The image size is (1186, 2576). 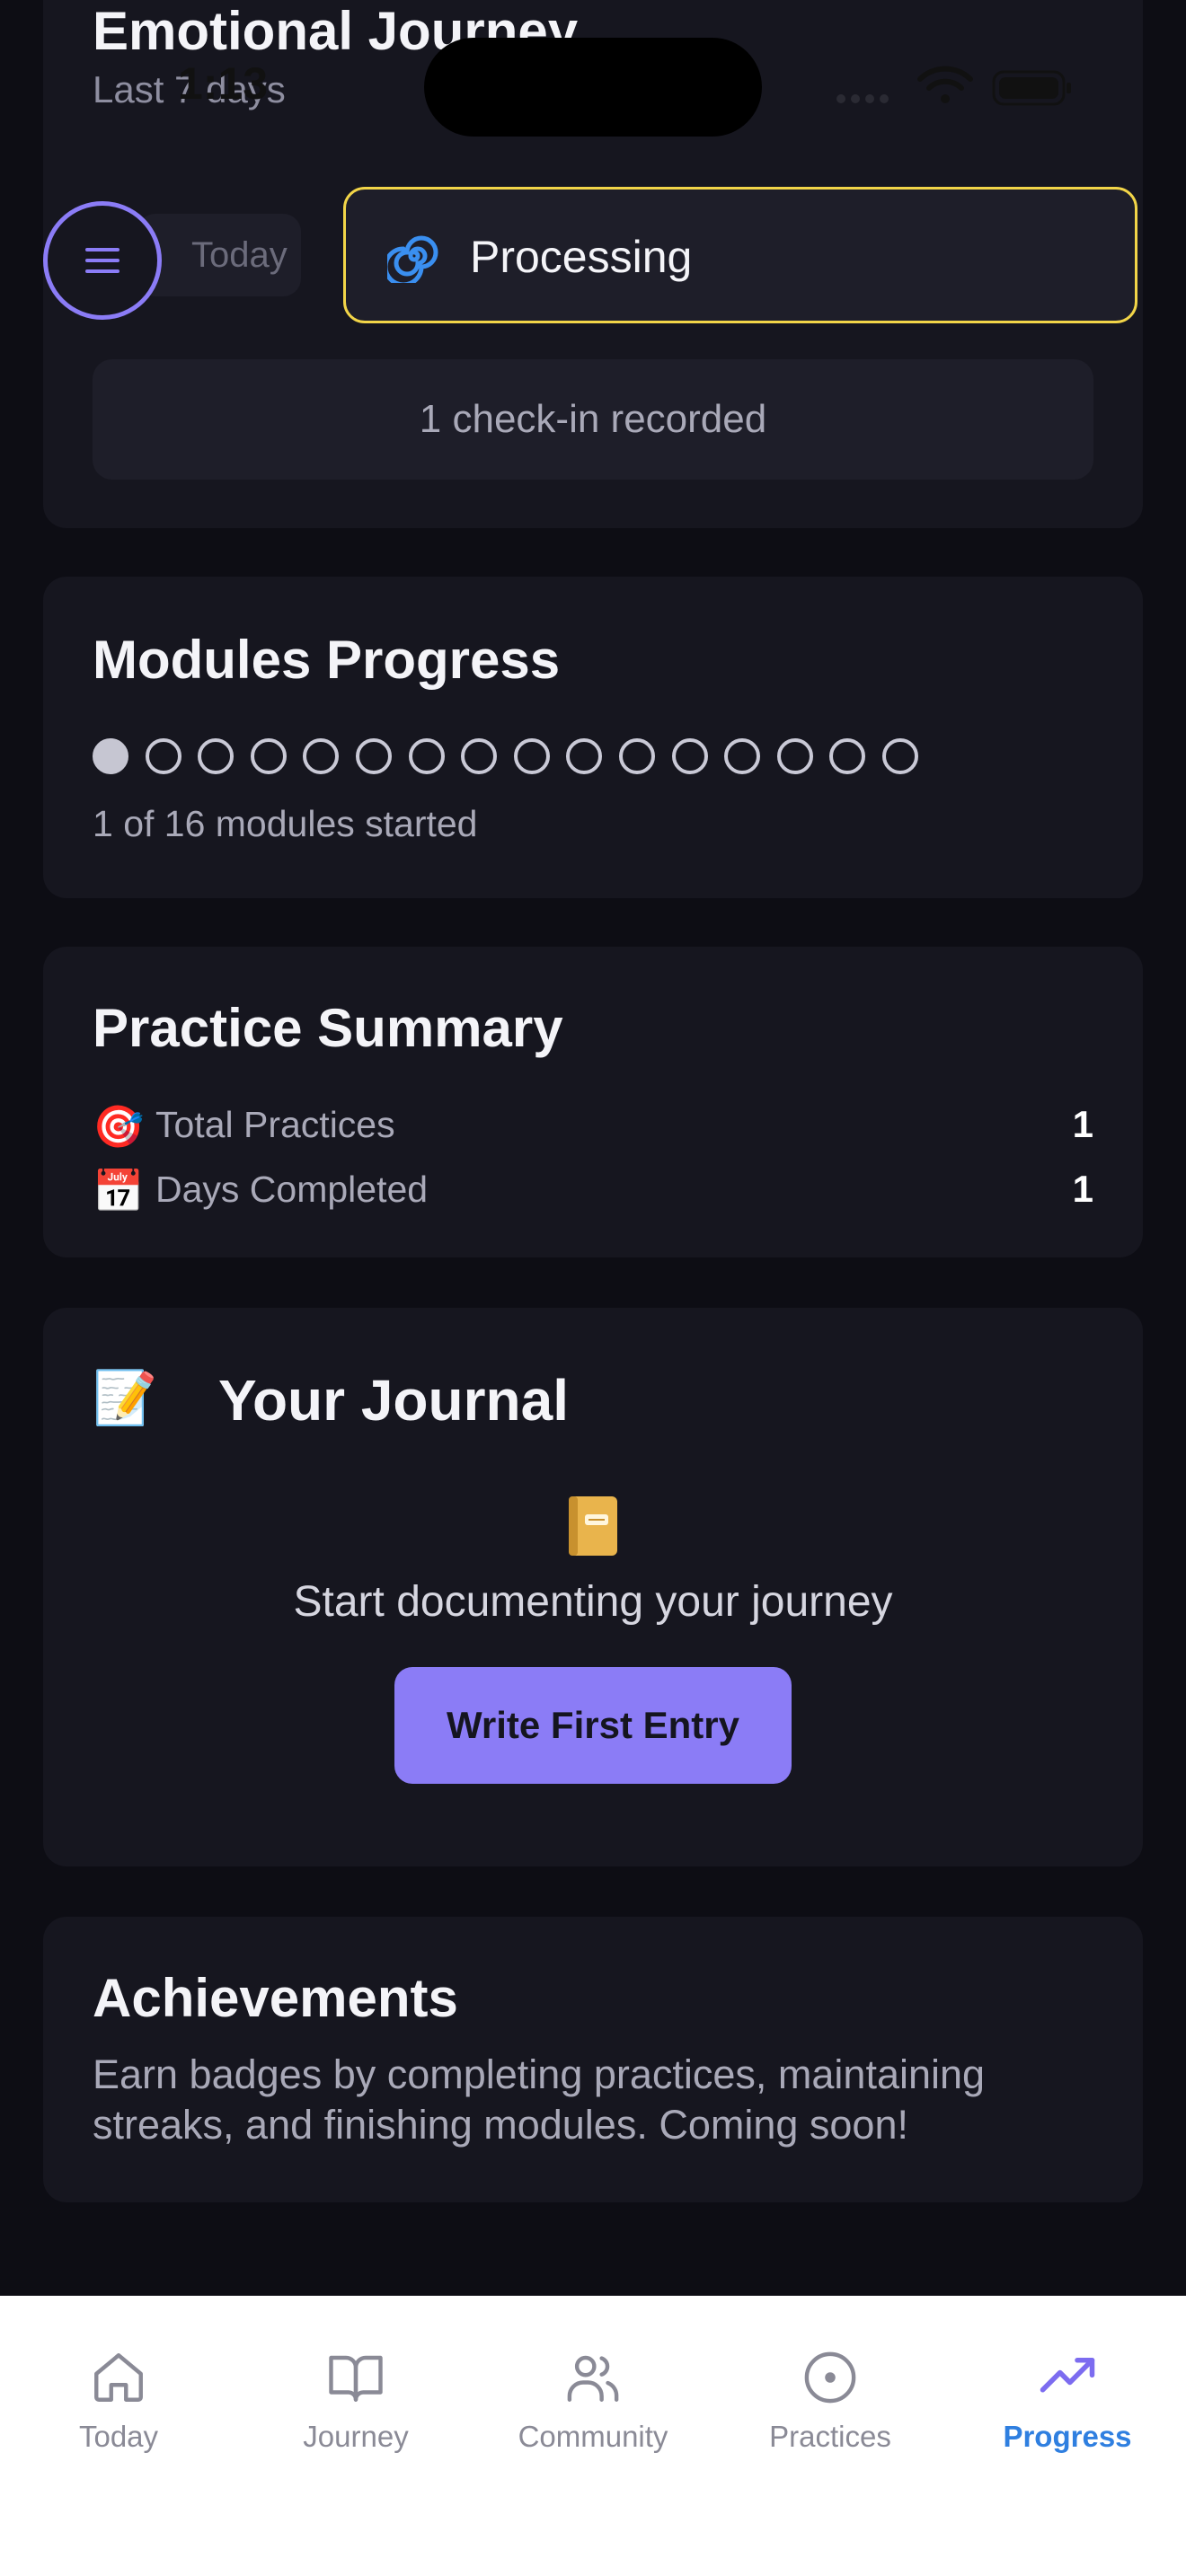 I want to click on tab-community: Community, so click(x=593, y=2406).